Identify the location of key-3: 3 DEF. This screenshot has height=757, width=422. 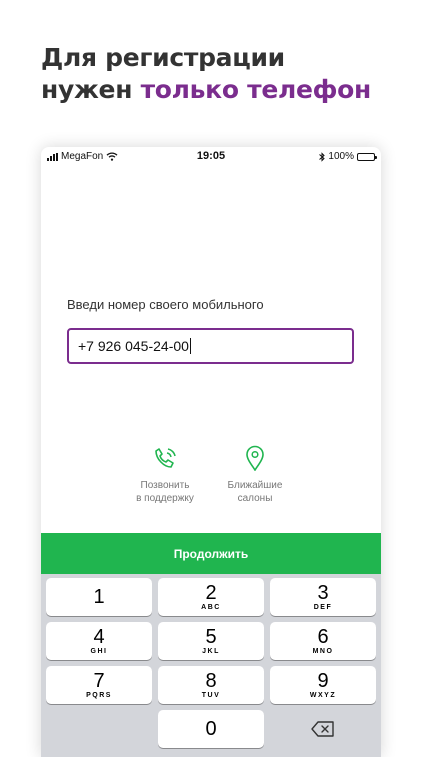
(323, 597).